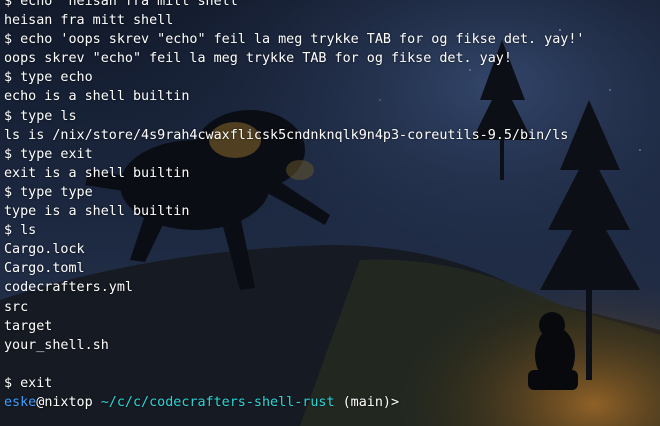 The width and height of the screenshot is (660, 426). What do you see at coordinates (44, 250) in the screenshot?
I see `terminal-line: Cargo.lock` at bounding box center [44, 250].